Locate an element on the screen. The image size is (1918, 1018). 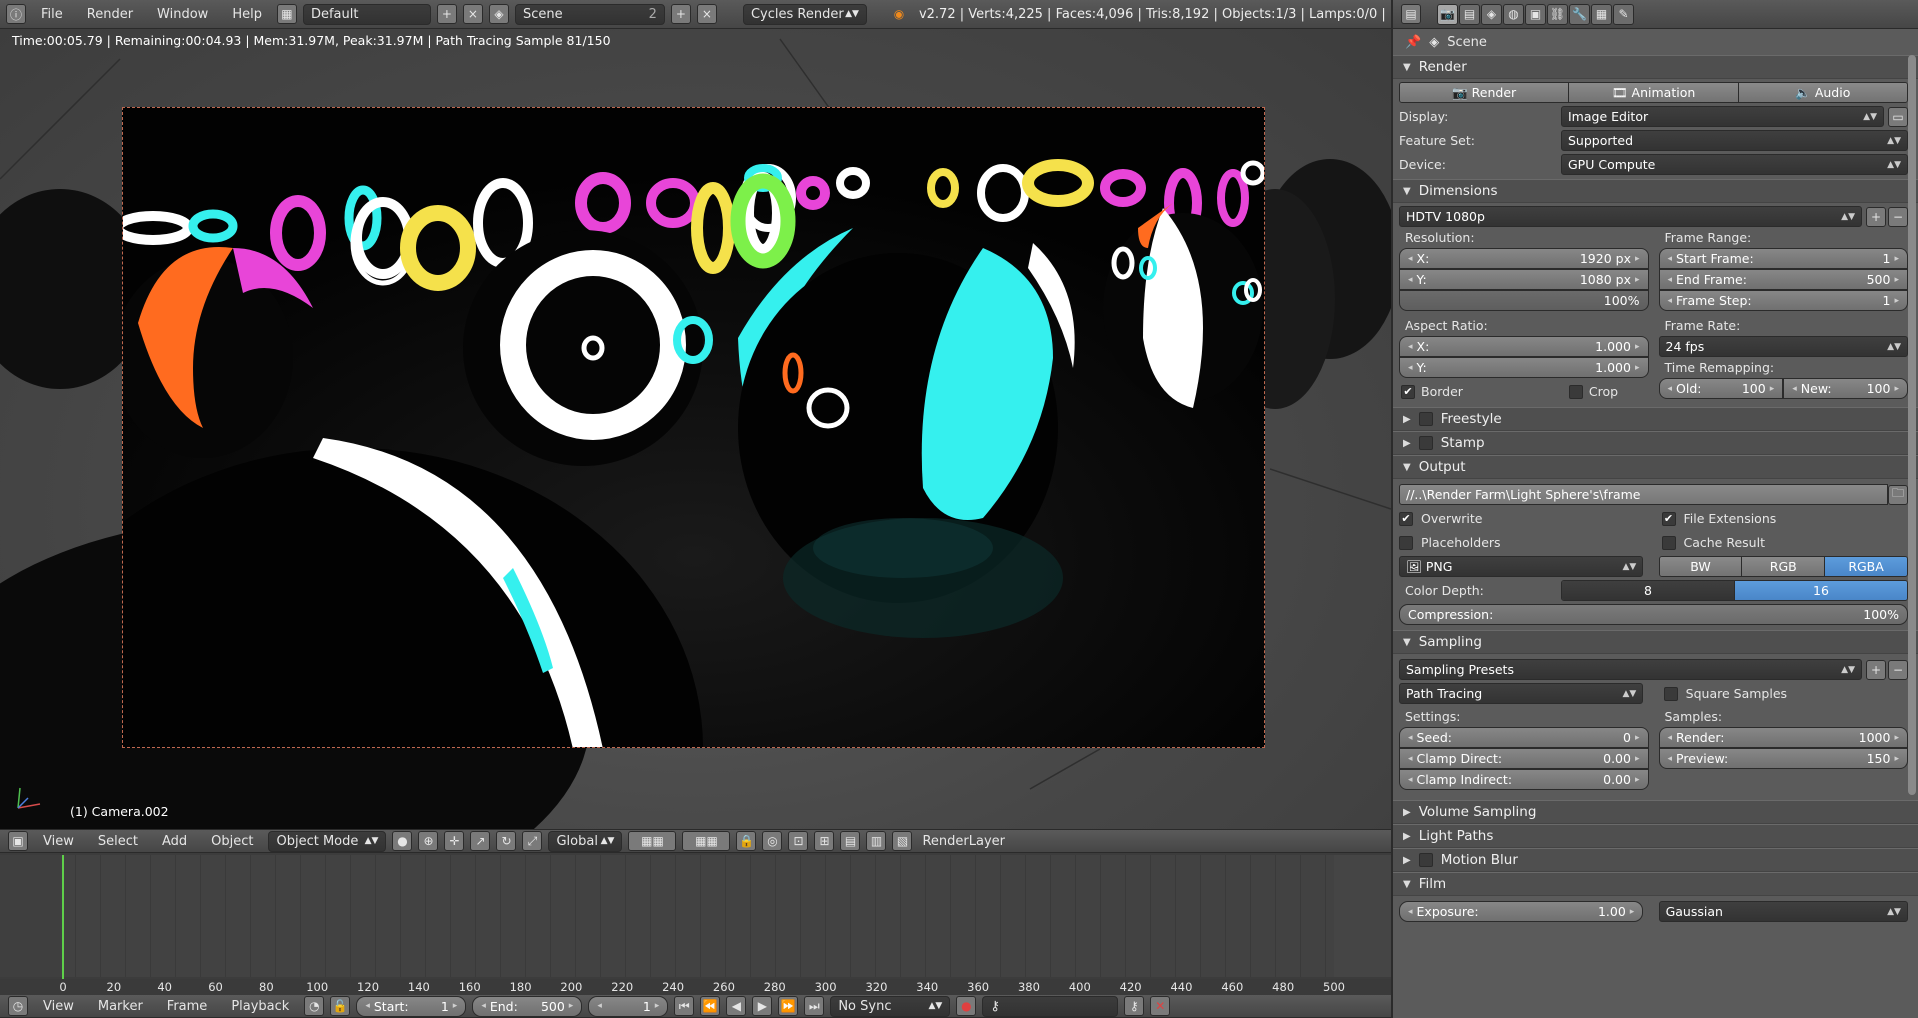
properties-scrollbar is located at coordinates (1912, 425).